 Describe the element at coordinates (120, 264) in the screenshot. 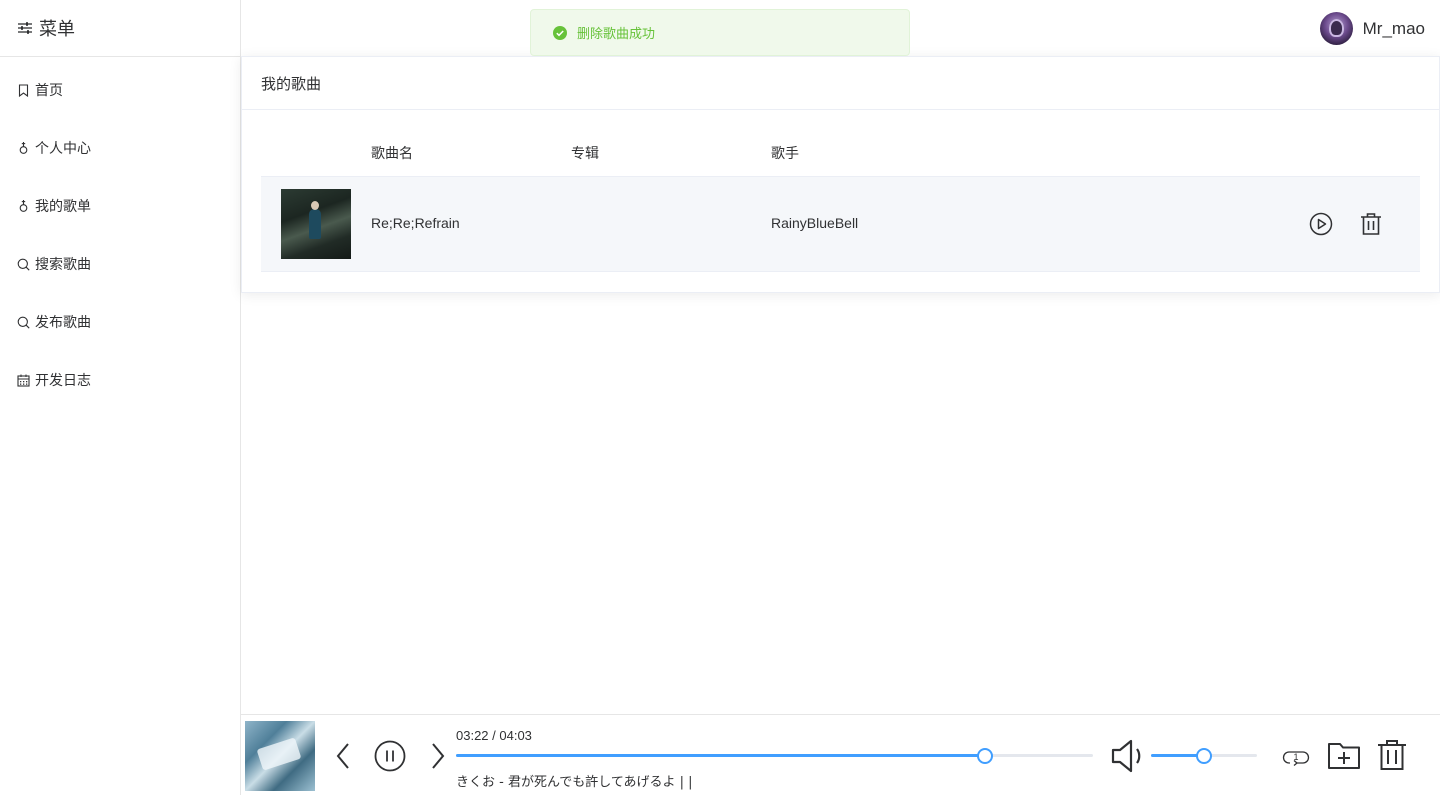

I see `sidebar-item-search-songs: 搜索歌曲` at that location.